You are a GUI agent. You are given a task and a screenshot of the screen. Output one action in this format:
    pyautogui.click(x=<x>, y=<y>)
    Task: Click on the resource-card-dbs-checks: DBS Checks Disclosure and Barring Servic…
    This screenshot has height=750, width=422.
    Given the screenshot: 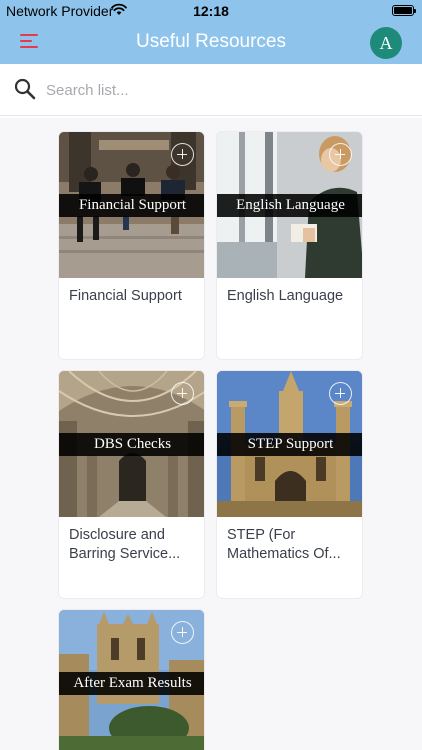 What is the action you would take?
    pyautogui.click(x=131, y=484)
    